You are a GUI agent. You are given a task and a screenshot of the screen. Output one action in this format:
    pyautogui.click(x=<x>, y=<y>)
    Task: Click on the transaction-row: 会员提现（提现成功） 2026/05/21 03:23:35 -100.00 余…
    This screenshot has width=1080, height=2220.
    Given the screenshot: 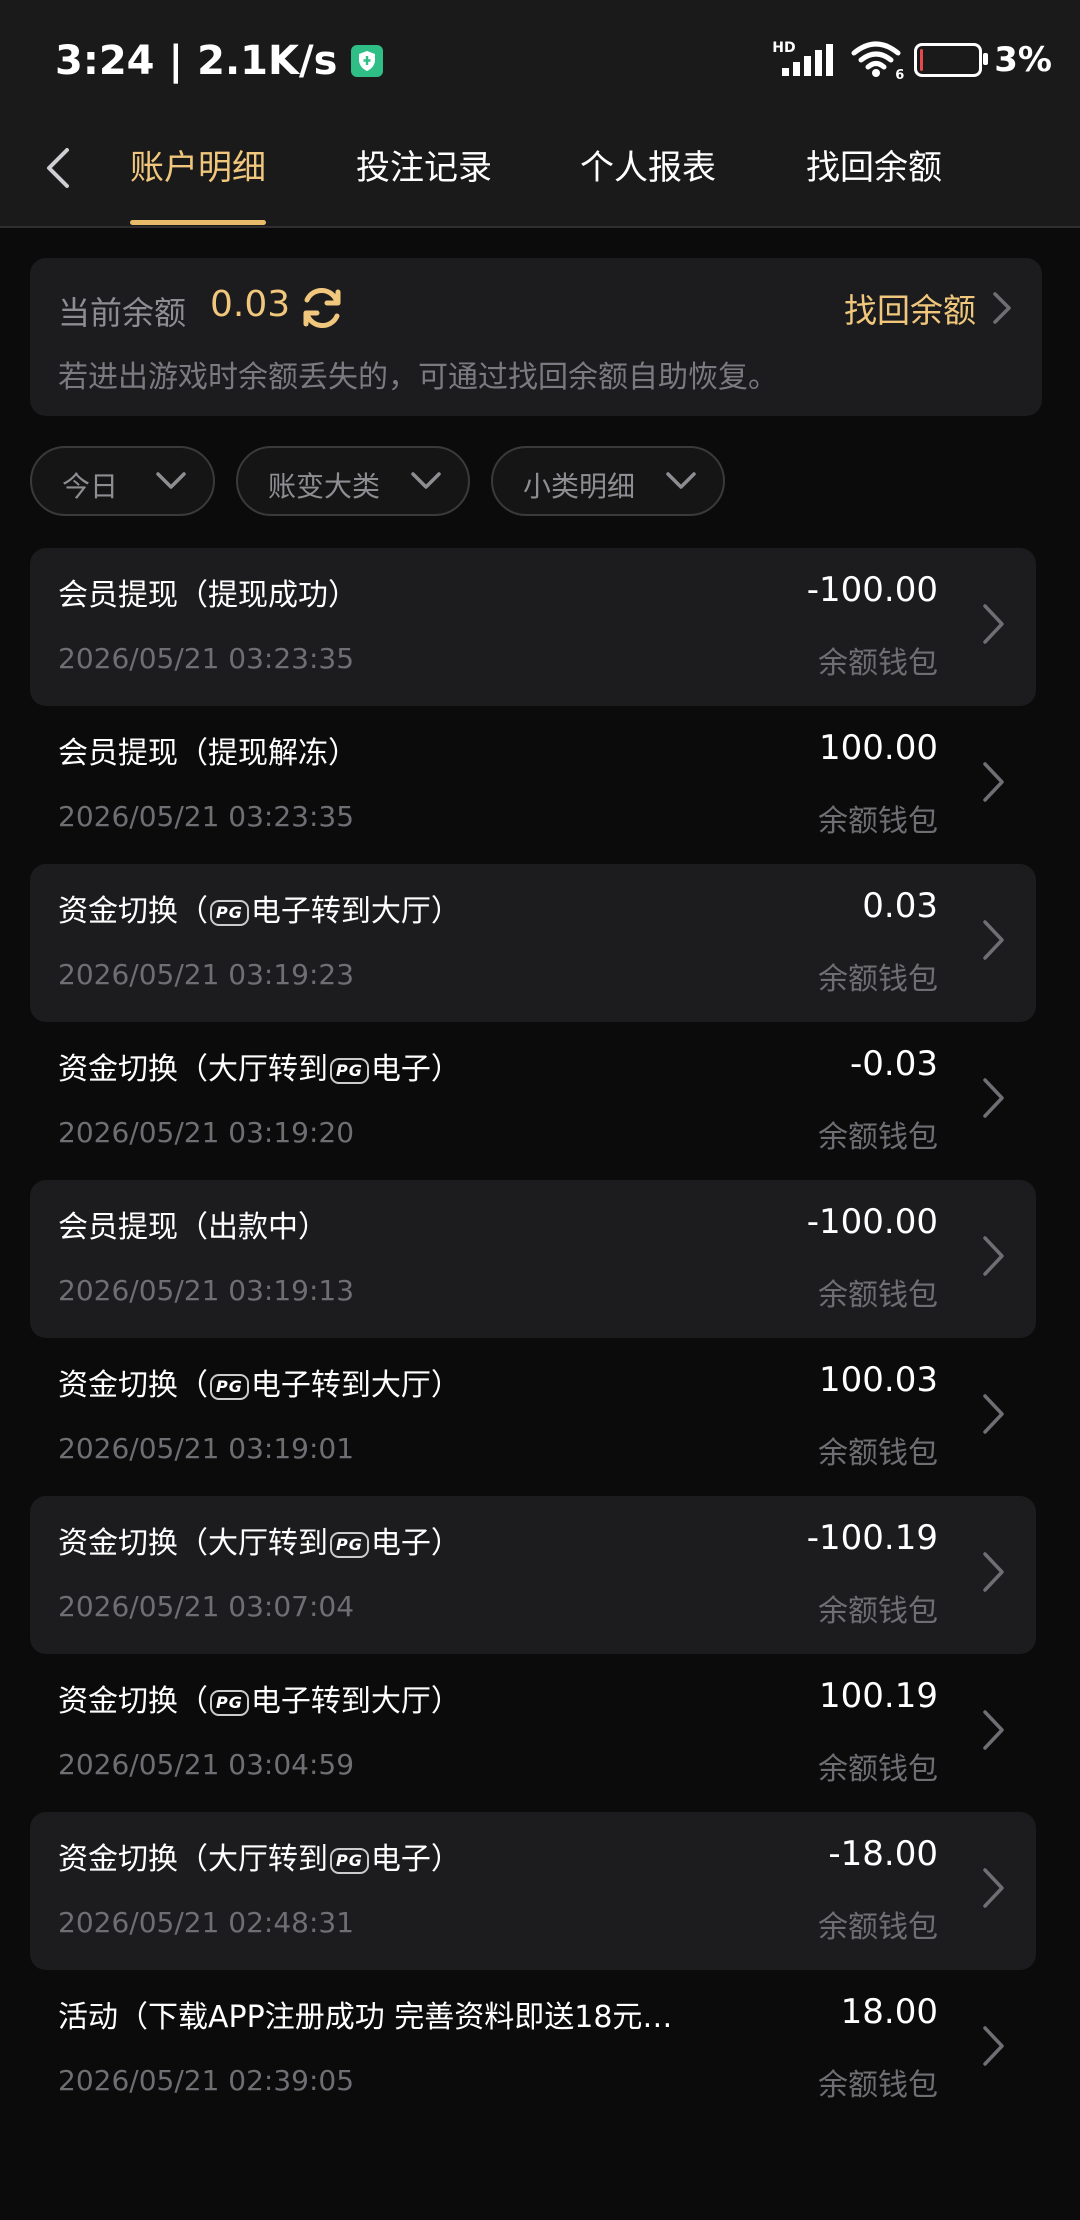 What is the action you would take?
    pyautogui.click(x=533, y=627)
    